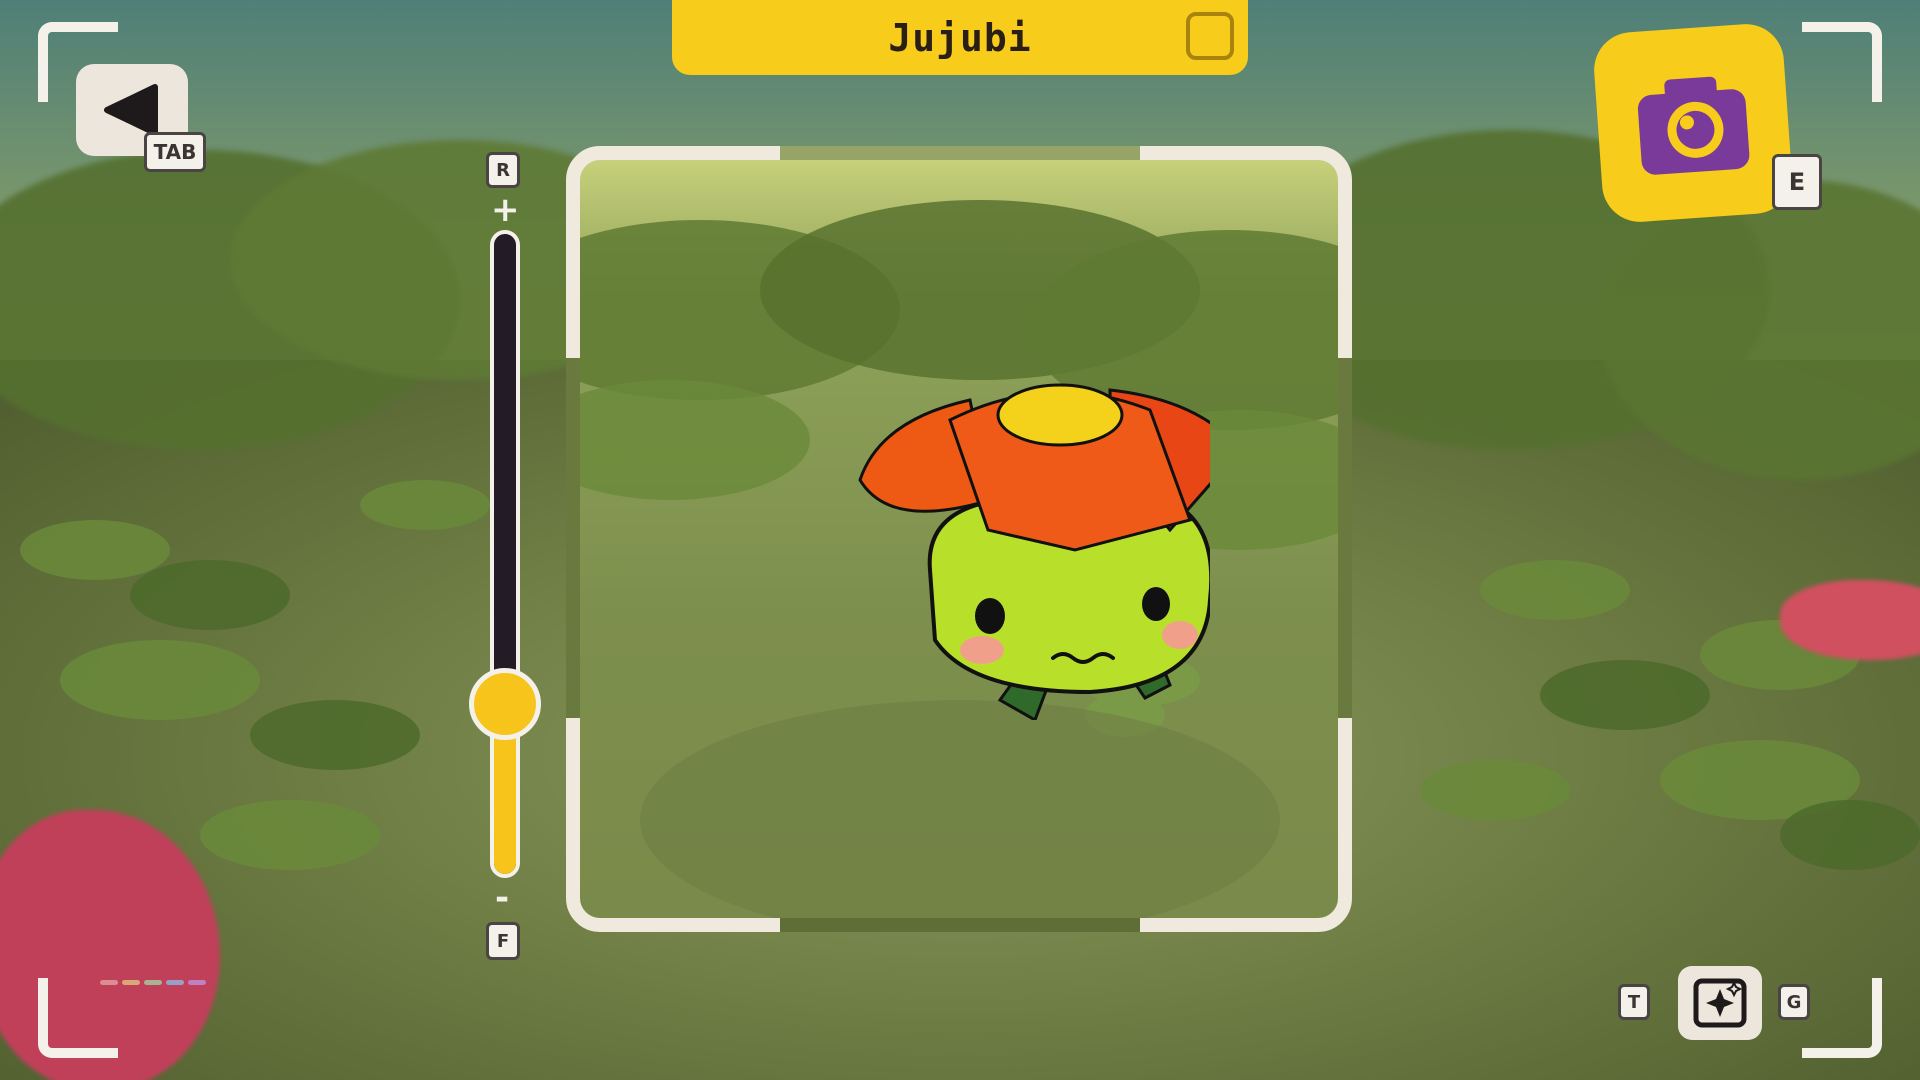  What do you see at coordinates (1797, 182) in the screenshot?
I see `e-keycap: E` at bounding box center [1797, 182].